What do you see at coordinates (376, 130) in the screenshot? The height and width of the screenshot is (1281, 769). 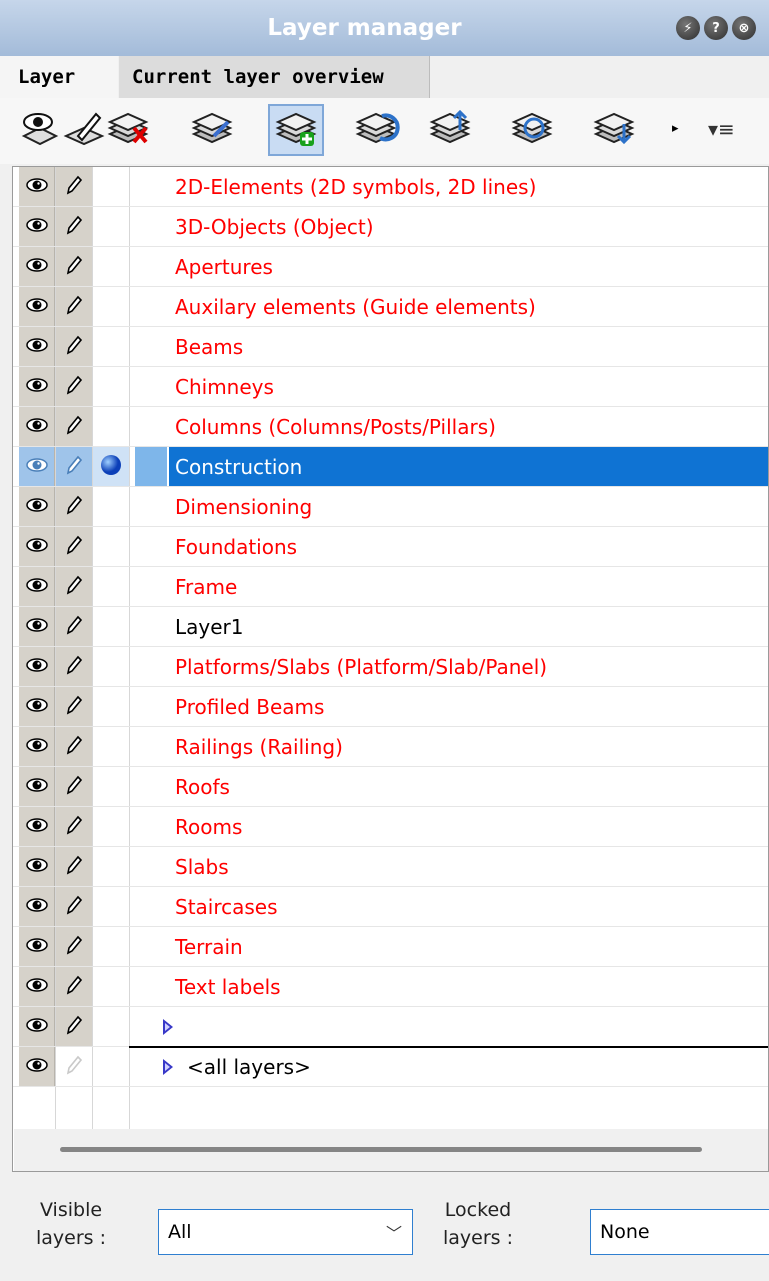 I see `rotate-layer-tool` at bounding box center [376, 130].